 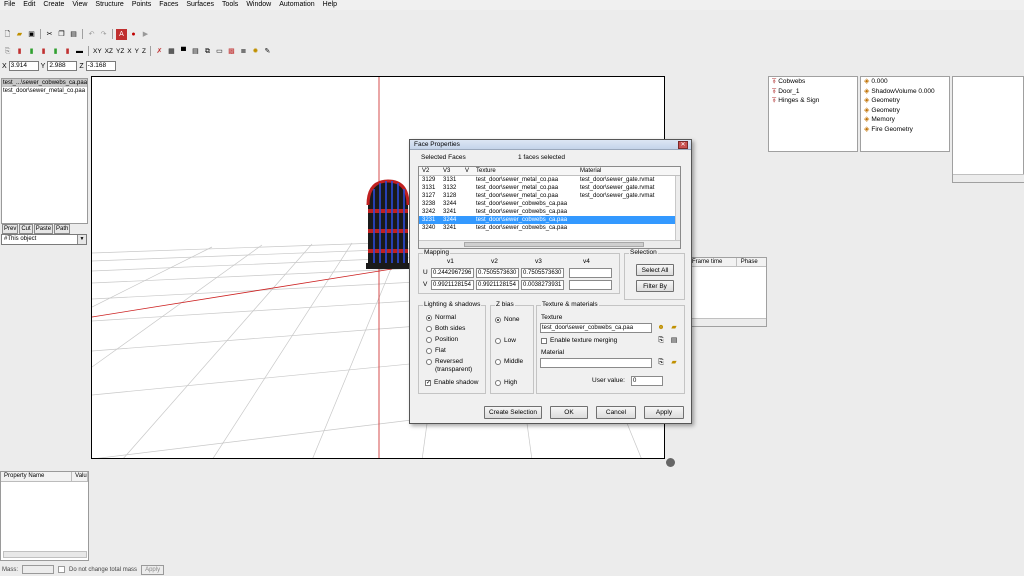 I want to click on record-icon: ●, so click(x=133, y=34).